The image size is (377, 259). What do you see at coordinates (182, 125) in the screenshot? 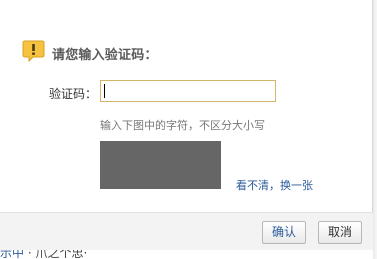
I see `hint-text: 输入下图中的字符，不区分大小写` at bounding box center [182, 125].